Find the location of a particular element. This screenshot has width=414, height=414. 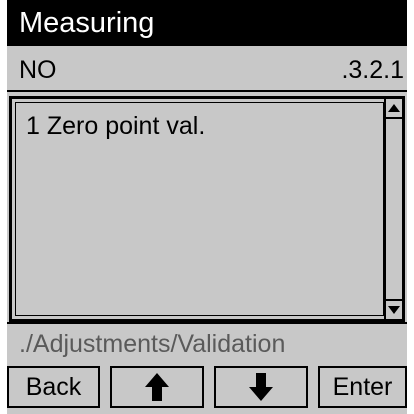

enter-button-label: Enter is located at coordinates (362, 386).